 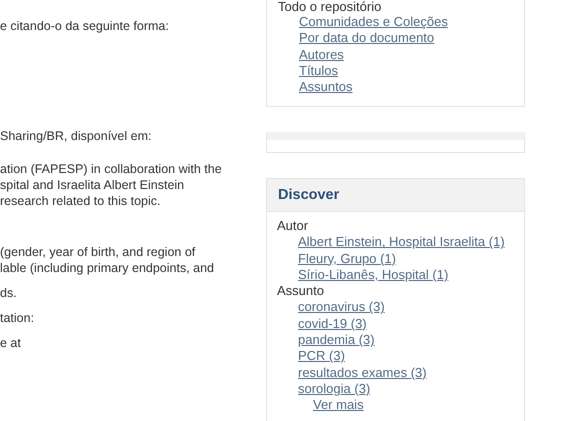 I want to click on browse-link: Autores, so click(x=321, y=54).